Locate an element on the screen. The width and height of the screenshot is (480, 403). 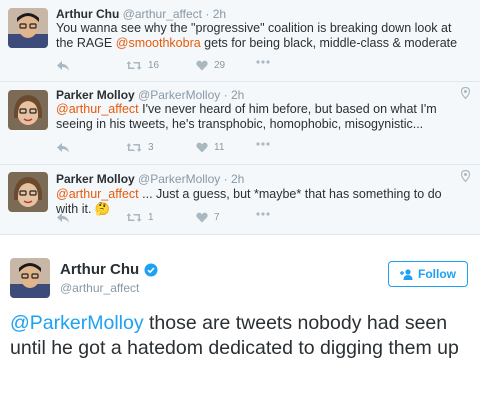
add-person-icon is located at coordinates (406, 274).